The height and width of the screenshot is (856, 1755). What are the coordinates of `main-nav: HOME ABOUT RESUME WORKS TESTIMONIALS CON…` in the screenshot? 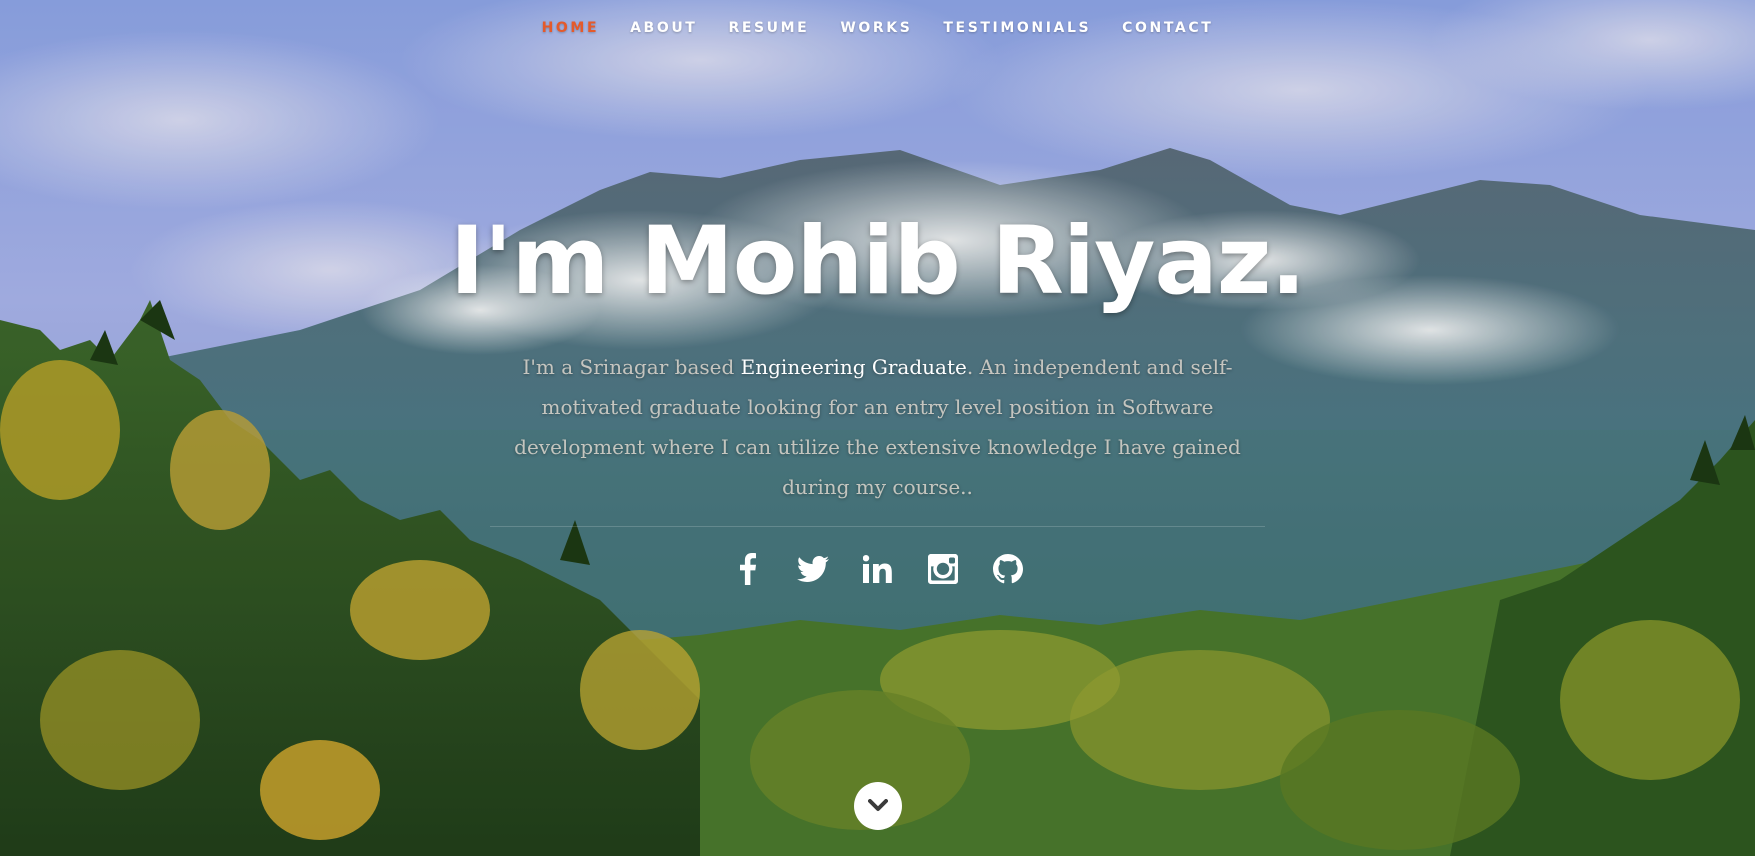 It's located at (877, 28).